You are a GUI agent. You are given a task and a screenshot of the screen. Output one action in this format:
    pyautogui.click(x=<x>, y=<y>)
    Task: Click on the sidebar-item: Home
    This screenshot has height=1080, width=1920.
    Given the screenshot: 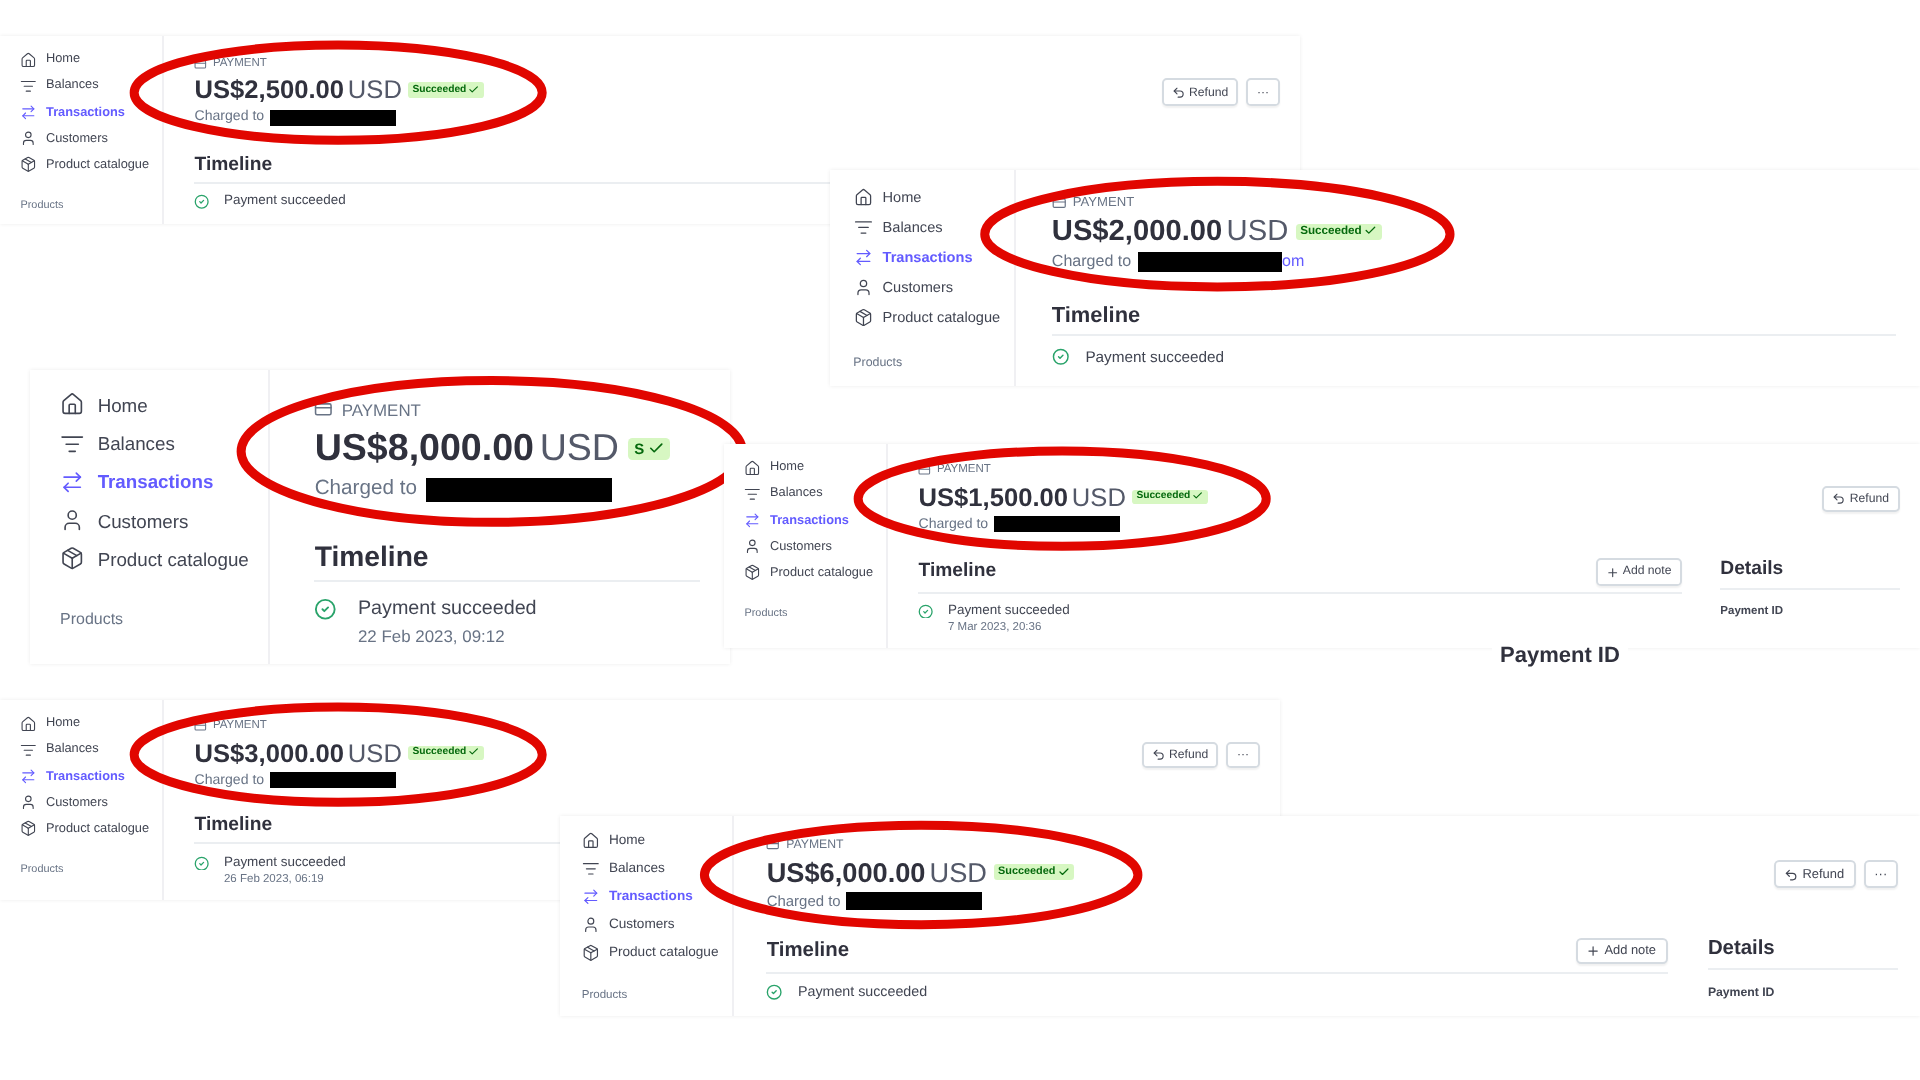 What is the action you would take?
    pyautogui.click(x=104, y=404)
    